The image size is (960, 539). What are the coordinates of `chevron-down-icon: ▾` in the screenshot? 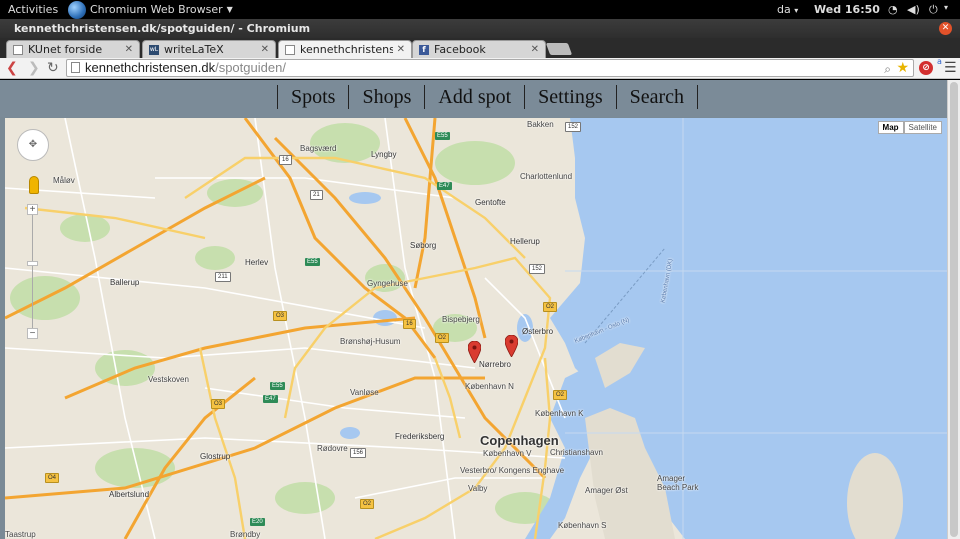 It's located at (946, 7).